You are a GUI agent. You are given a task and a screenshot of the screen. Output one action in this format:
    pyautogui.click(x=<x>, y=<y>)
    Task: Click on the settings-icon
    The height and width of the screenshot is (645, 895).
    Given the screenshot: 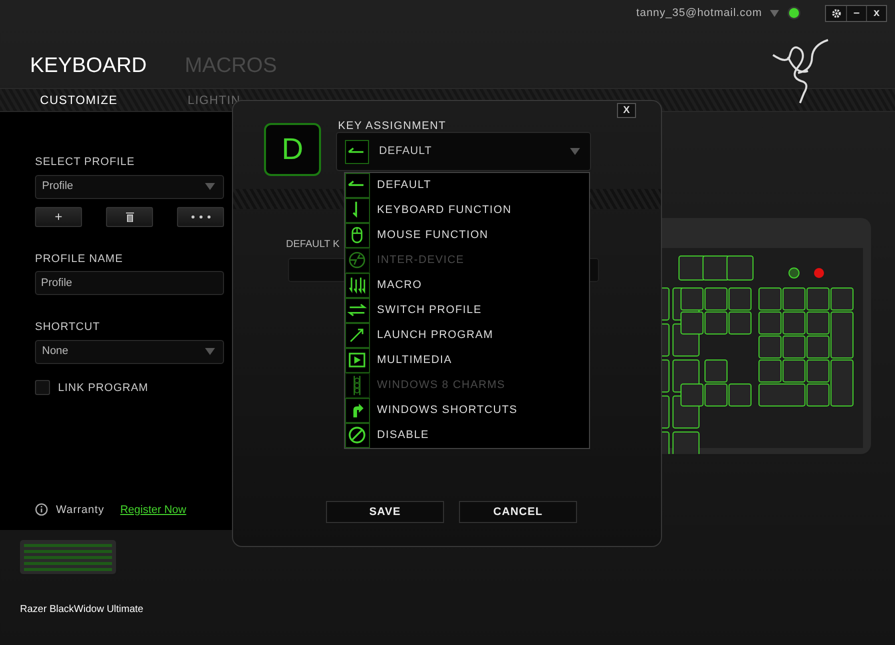 What is the action you would take?
    pyautogui.click(x=836, y=13)
    